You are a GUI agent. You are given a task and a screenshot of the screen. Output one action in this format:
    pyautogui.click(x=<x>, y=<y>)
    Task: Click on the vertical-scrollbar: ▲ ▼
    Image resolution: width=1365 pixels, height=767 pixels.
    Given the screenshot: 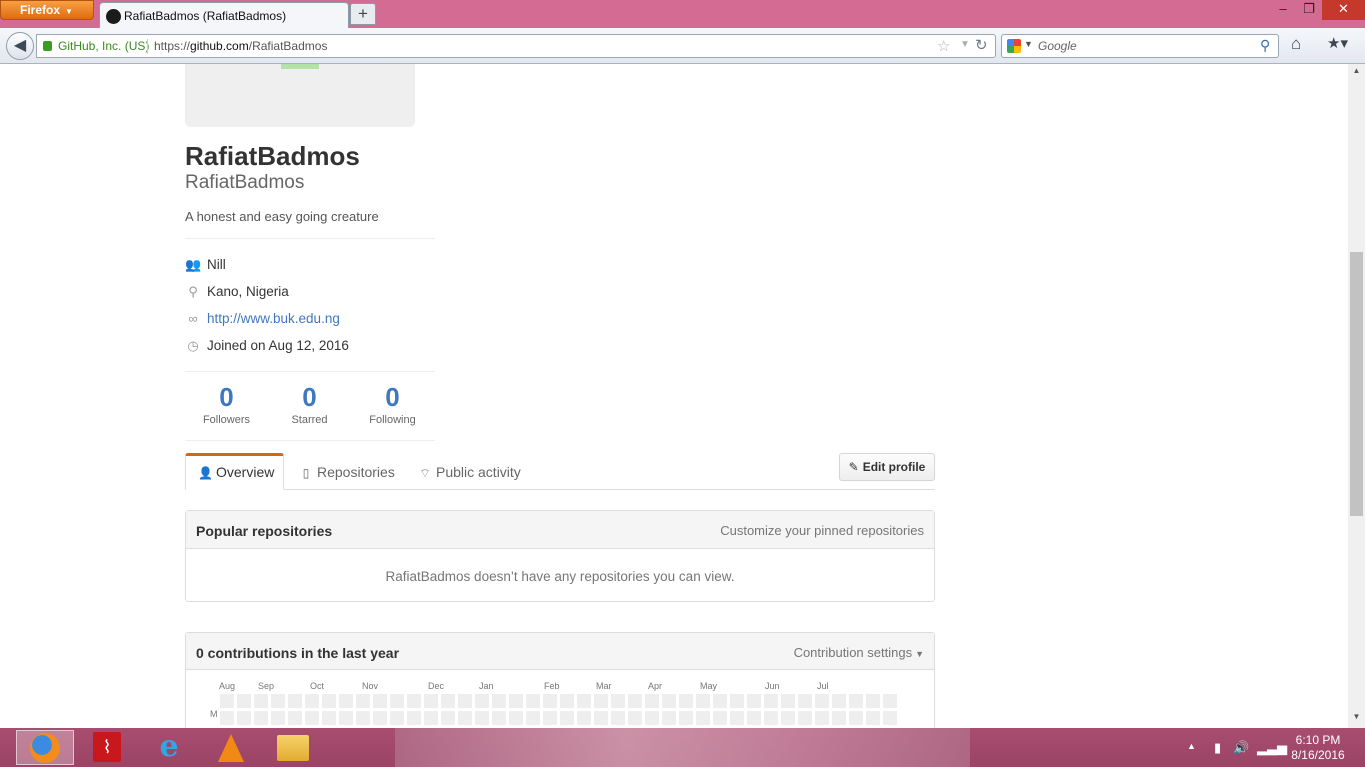 What is the action you would take?
    pyautogui.click(x=1356, y=396)
    